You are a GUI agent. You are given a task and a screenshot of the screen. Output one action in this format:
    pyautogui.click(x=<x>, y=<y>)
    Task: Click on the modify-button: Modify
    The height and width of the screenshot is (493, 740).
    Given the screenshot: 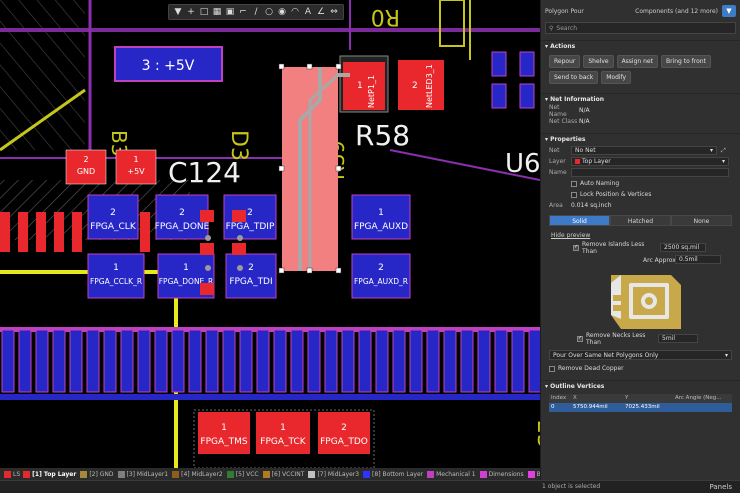 What is the action you would take?
    pyautogui.click(x=616, y=77)
    